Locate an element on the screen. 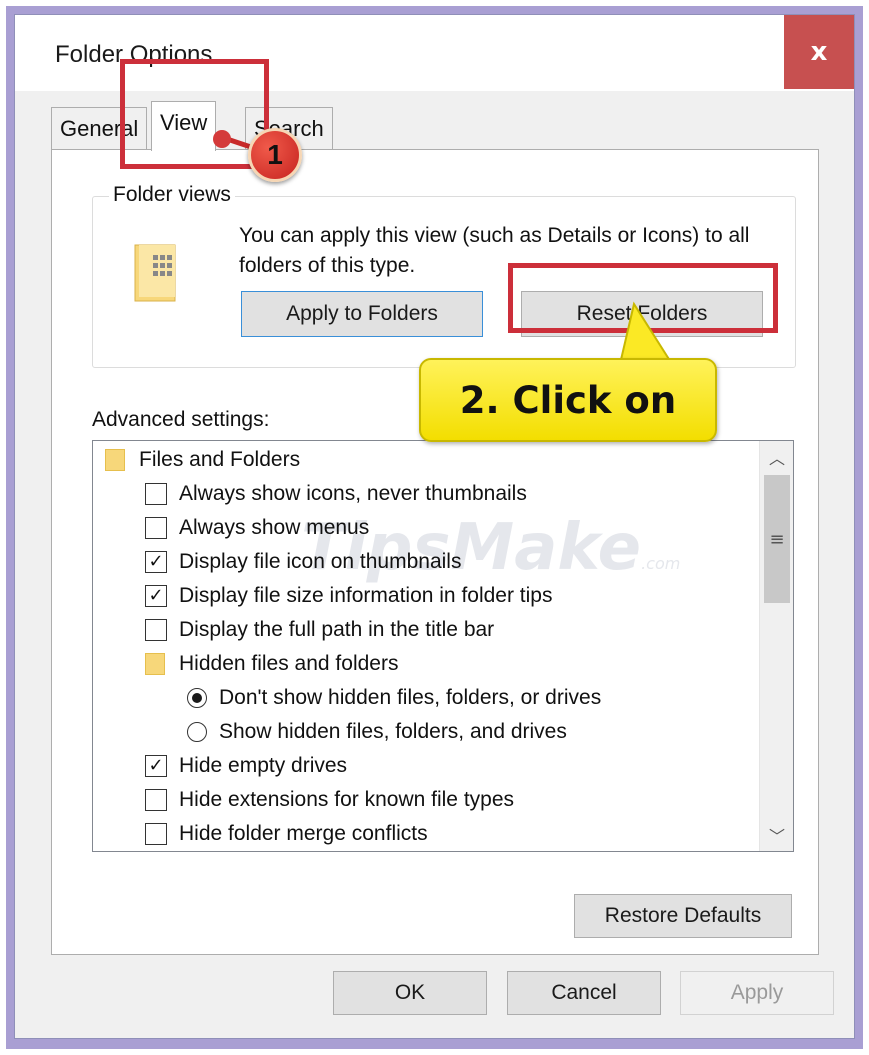 Image resolution: width=869 pixels, height=1055 pixels. list-item-hide-empty-drives: ✓ Hide empty drives is located at coordinates (246, 766).